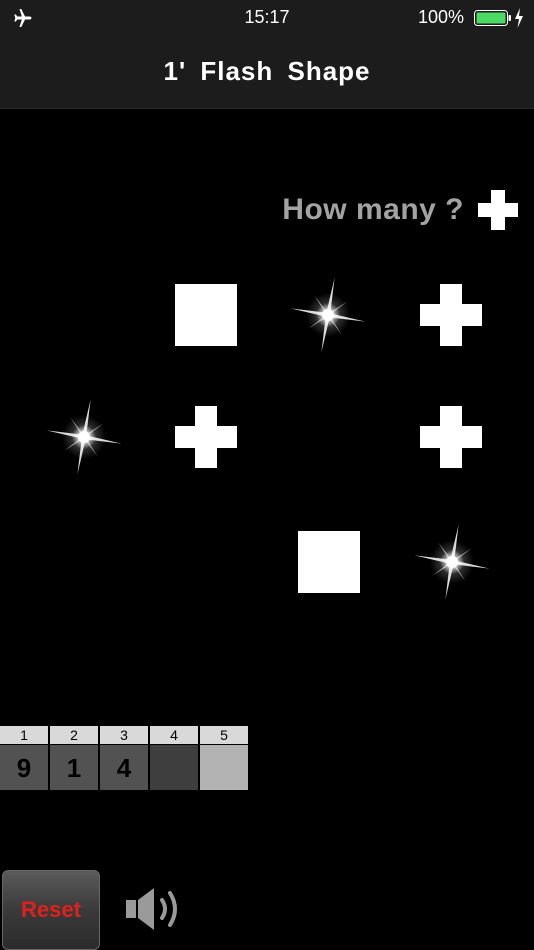 Image resolution: width=534 pixels, height=950 pixels. I want to click on nav-bar: 1' Flash Shape, so click(267, 72).